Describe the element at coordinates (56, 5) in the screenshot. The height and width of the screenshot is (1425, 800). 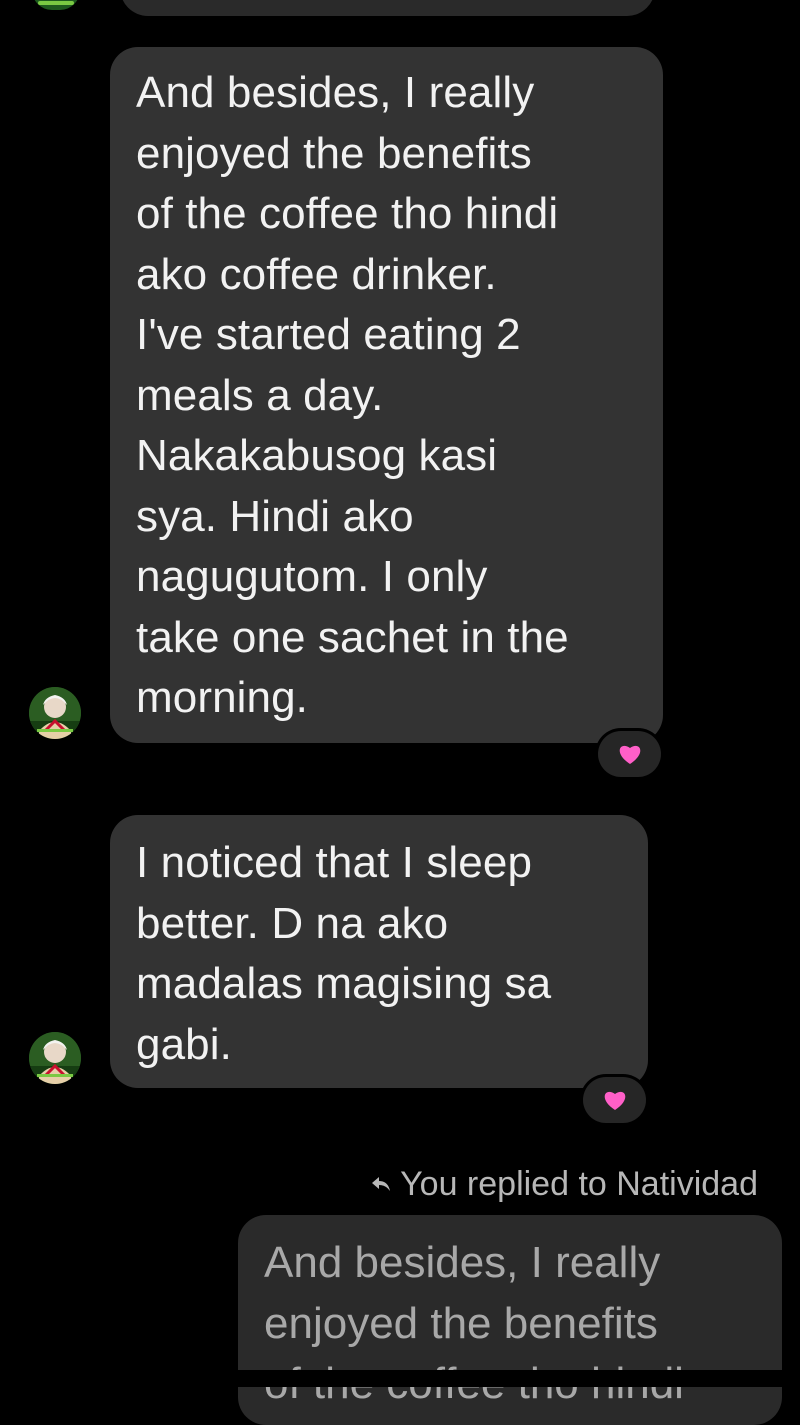
I see `previous-sender-avatar` at that location.